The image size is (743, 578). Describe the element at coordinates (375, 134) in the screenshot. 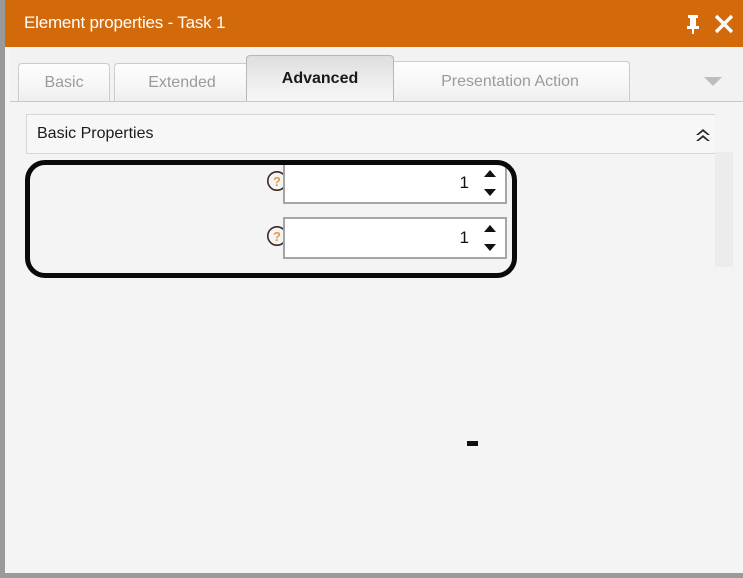

I see `basic-properties-section-header: Basic Properties` at that location.